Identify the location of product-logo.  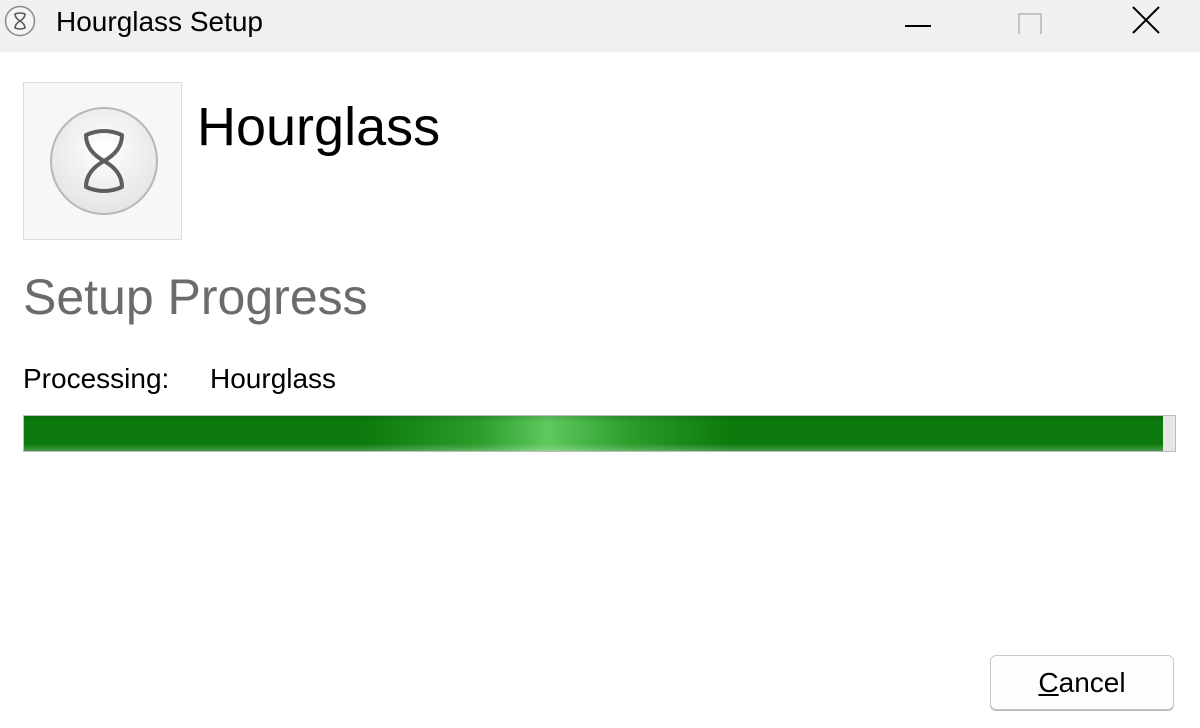
(102, 161).